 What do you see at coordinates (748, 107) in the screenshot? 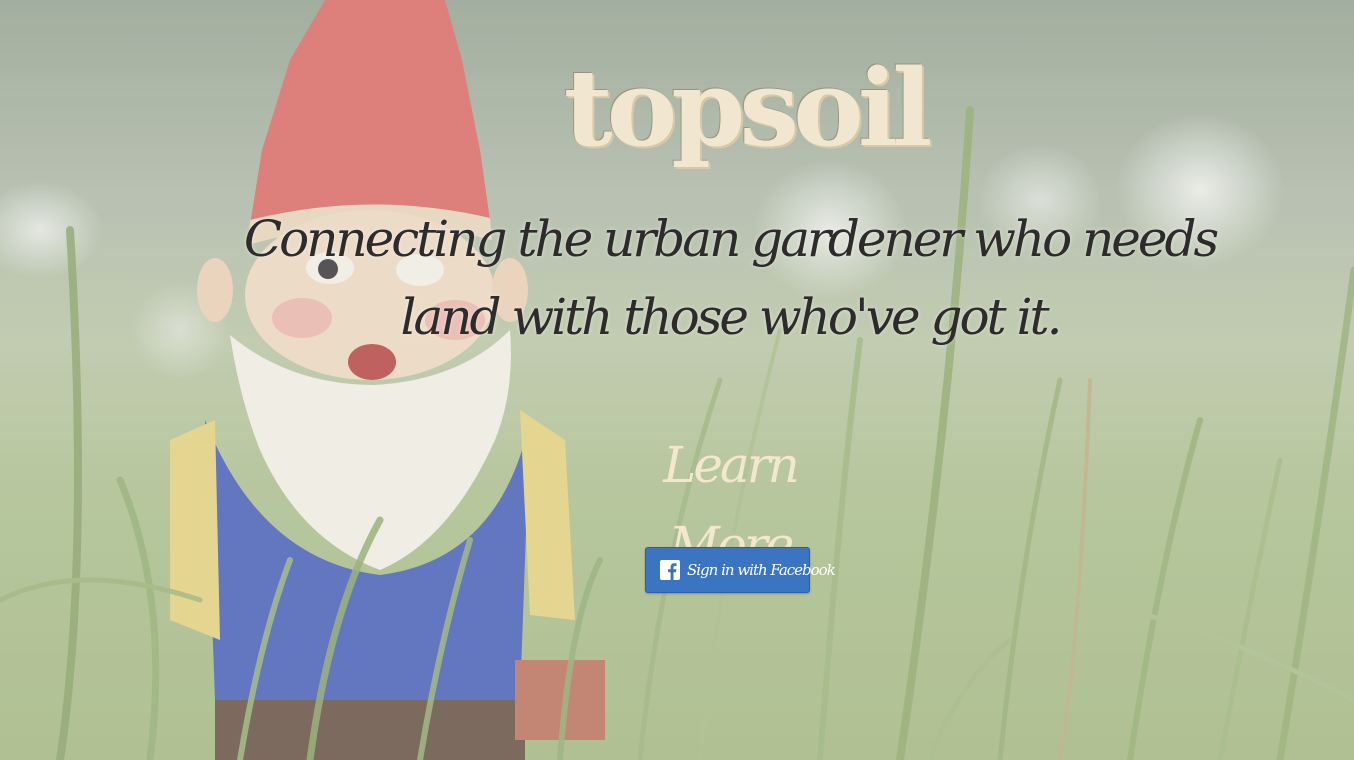
I see `logo: topsoil` at bounding box center [748, 107].